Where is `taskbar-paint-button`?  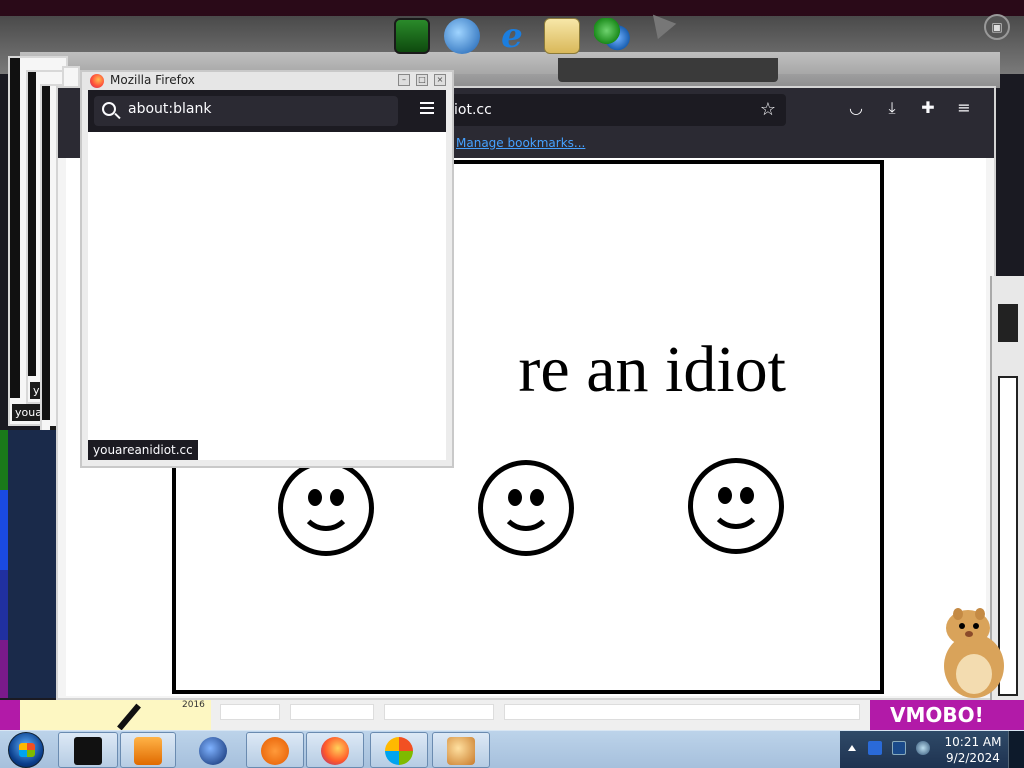
taskbar-paint-button is located at coordinates (461, 750).